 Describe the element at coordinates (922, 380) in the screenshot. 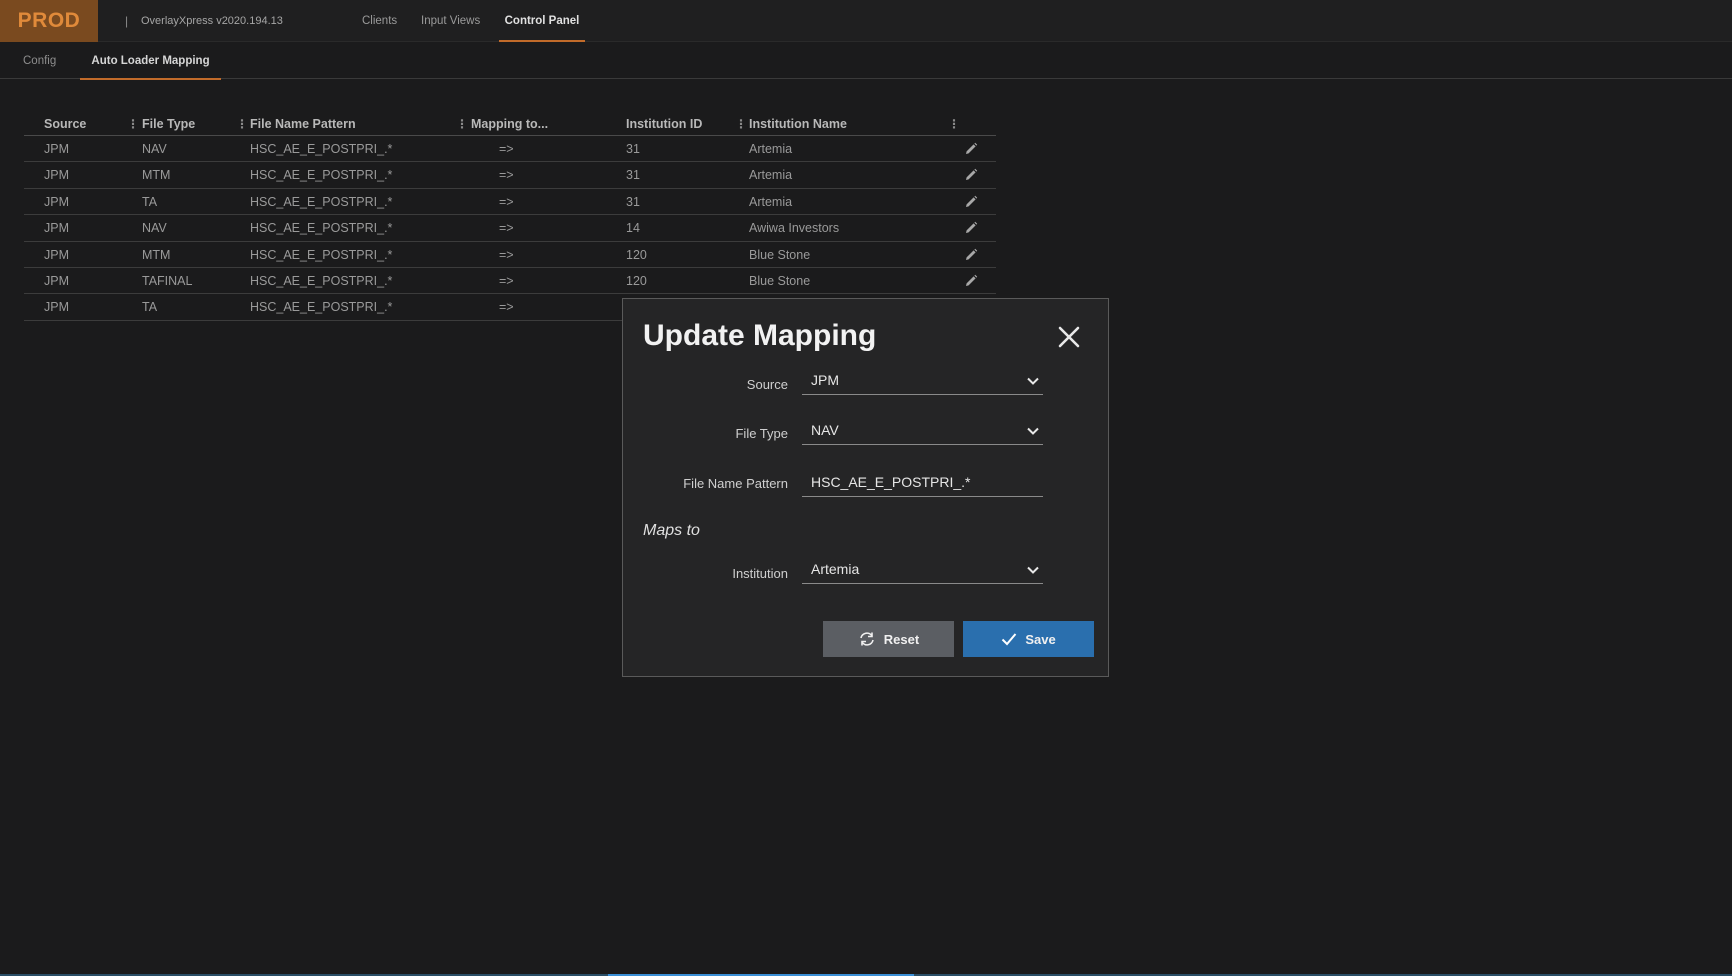

I see `source-select: JPM` at that location.